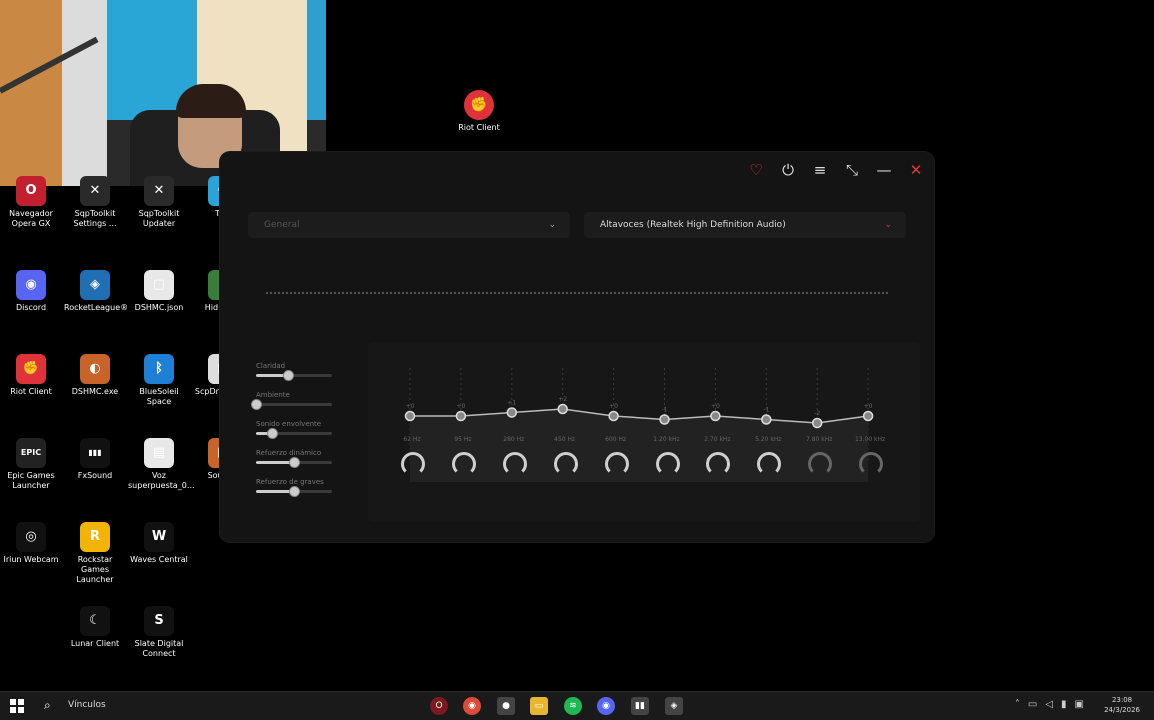  I want to click on desktop-icon-riot-client: ✊ Riot Client, so click(479, 111).